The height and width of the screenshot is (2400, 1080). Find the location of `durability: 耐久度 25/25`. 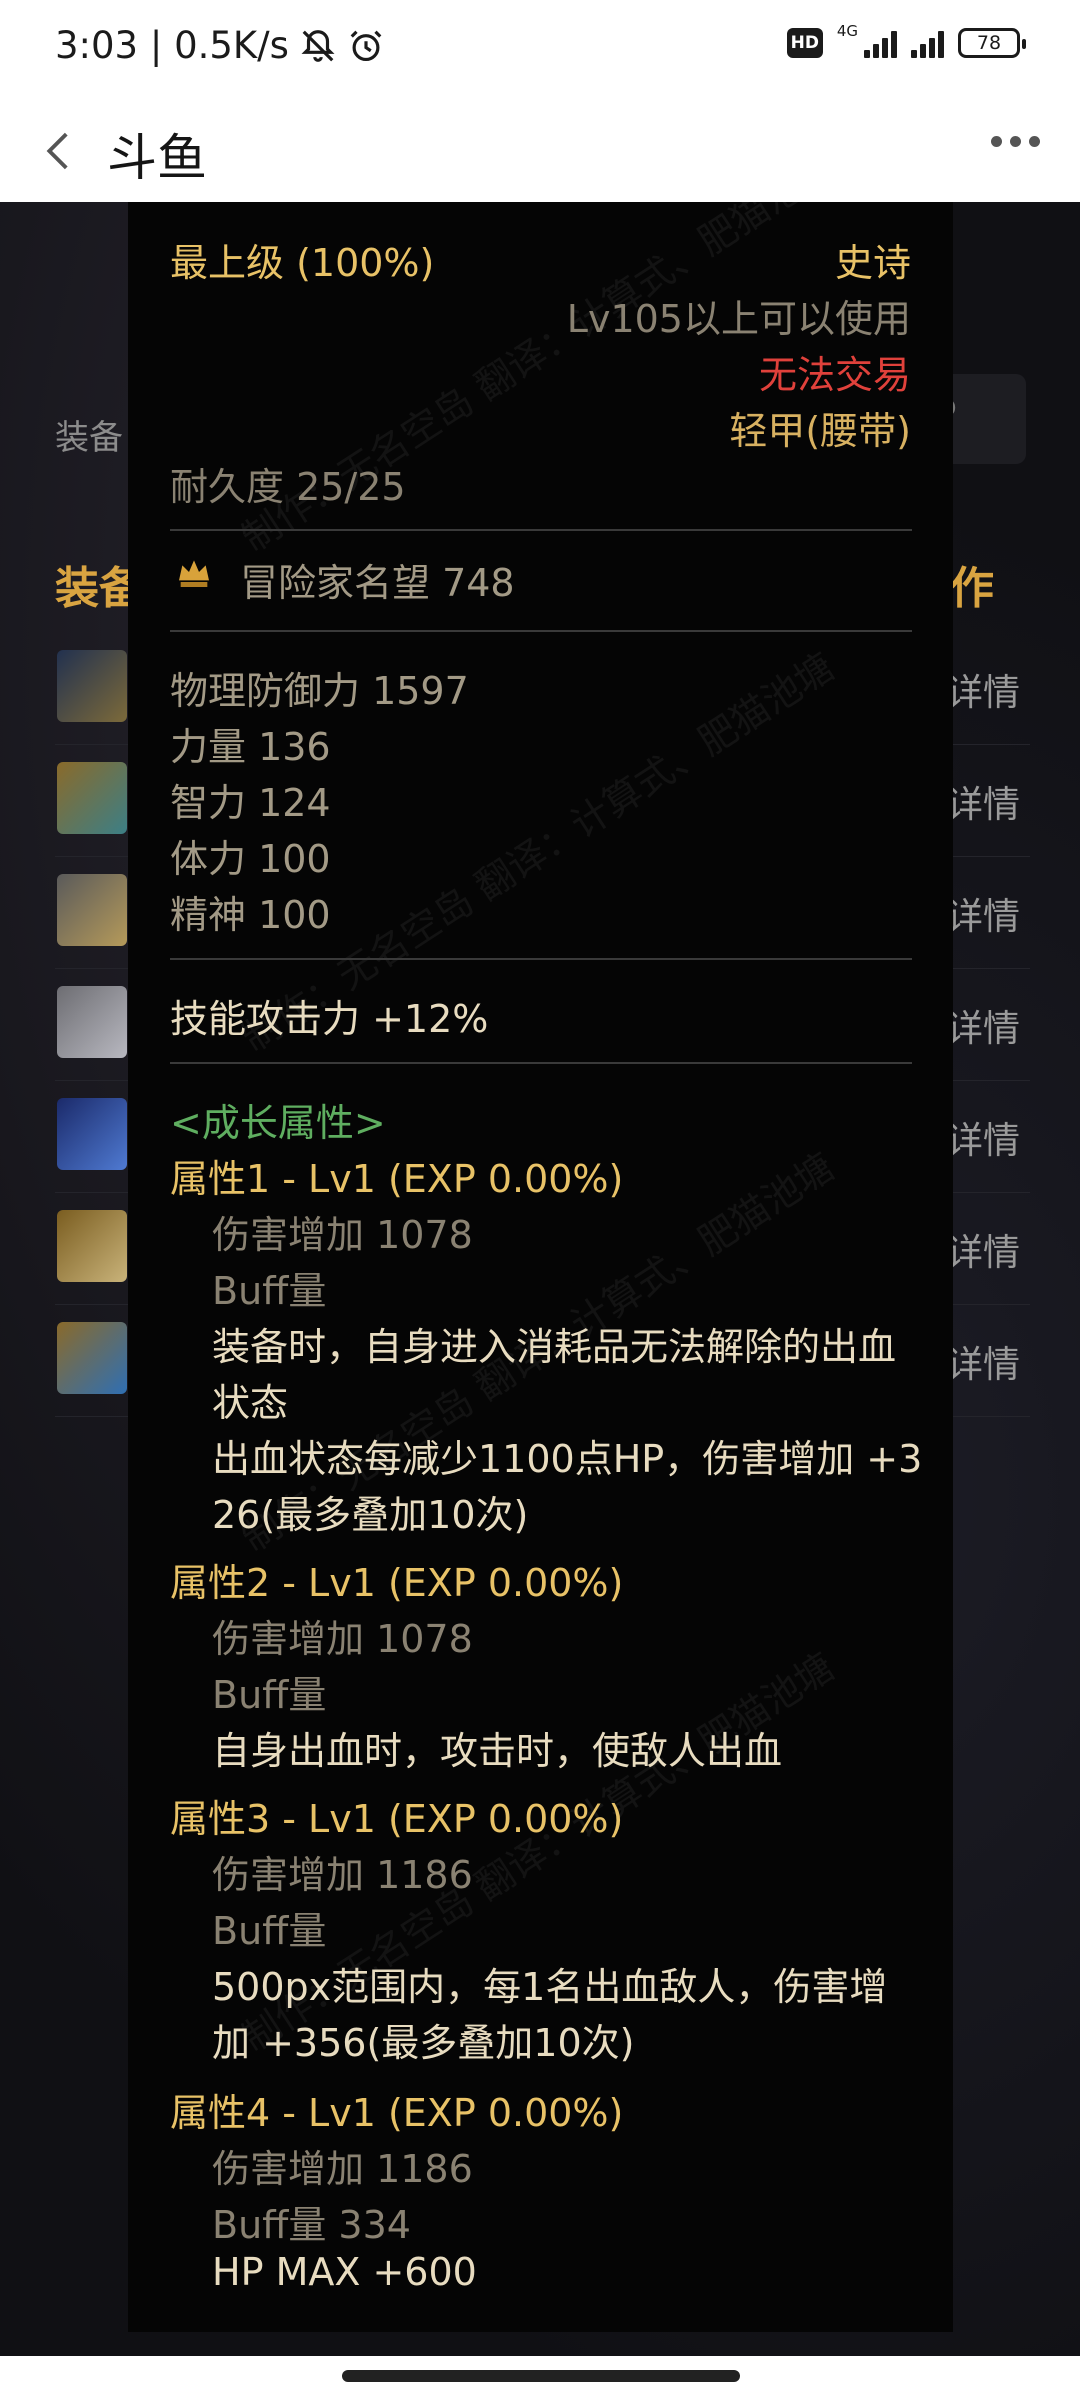

durability: 耐久度 25/25 is located at coordinates (288, 487).